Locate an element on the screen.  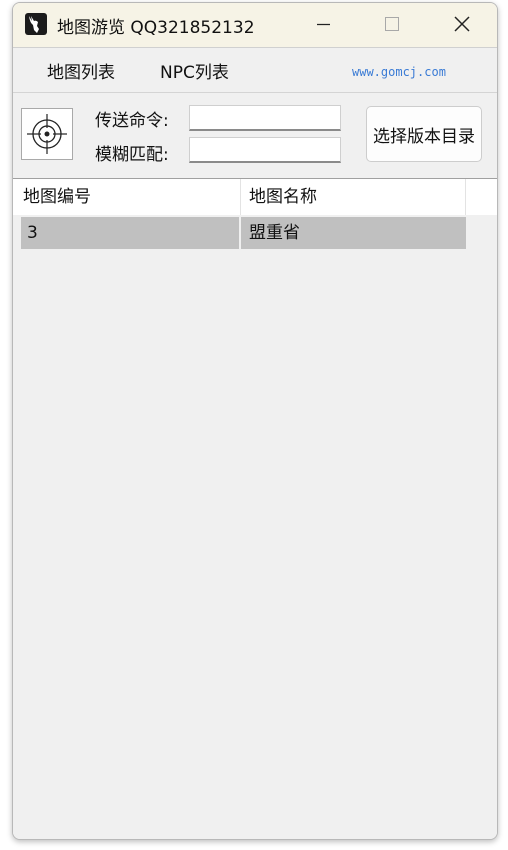
map-id-cell: 3 is located at coordinates (130, 233).